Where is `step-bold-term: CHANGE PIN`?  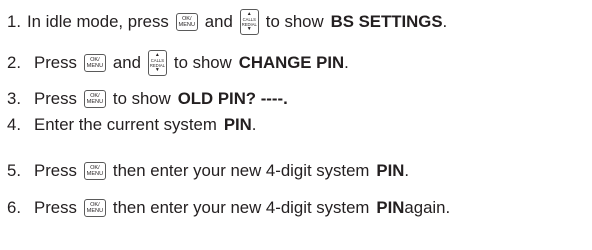 step-bold-term: CHANGE PIN is located at coordinates (291, 62).